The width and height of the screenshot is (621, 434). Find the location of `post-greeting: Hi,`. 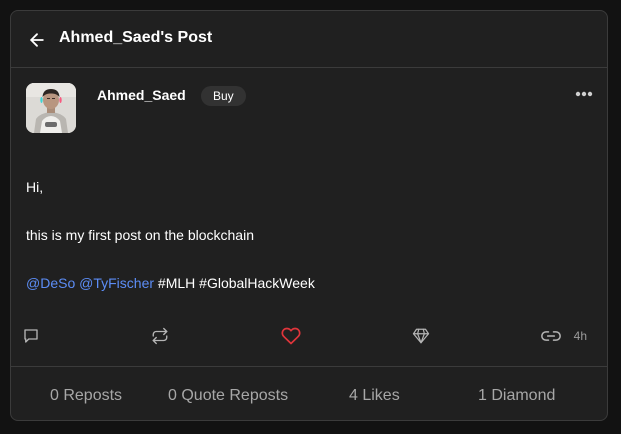

post-greeting: Hi, is located at coordinates (35, 187).